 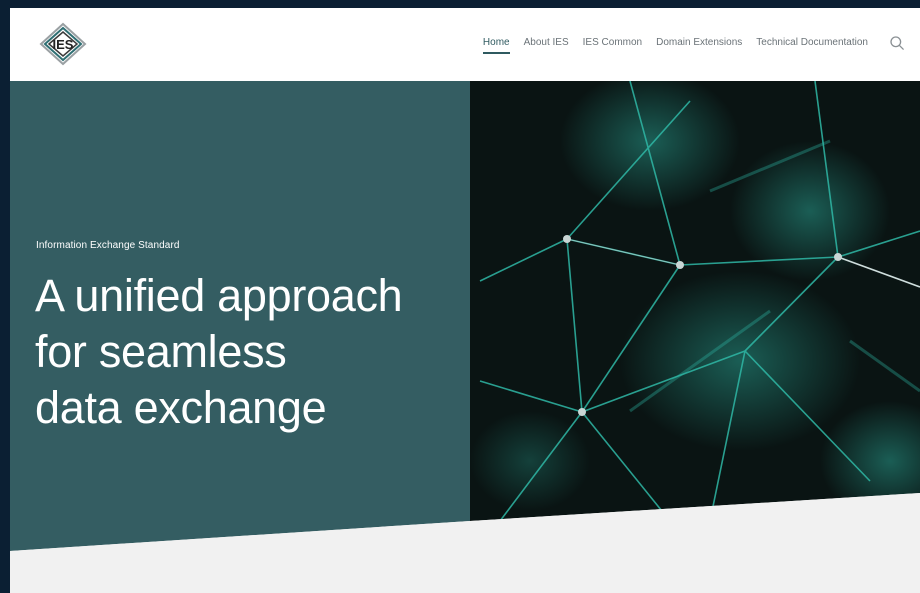 What do you see at coordinates (496, 45) in the screenshot?
I see `nav-home: Home` at bounding box center [496, 45].